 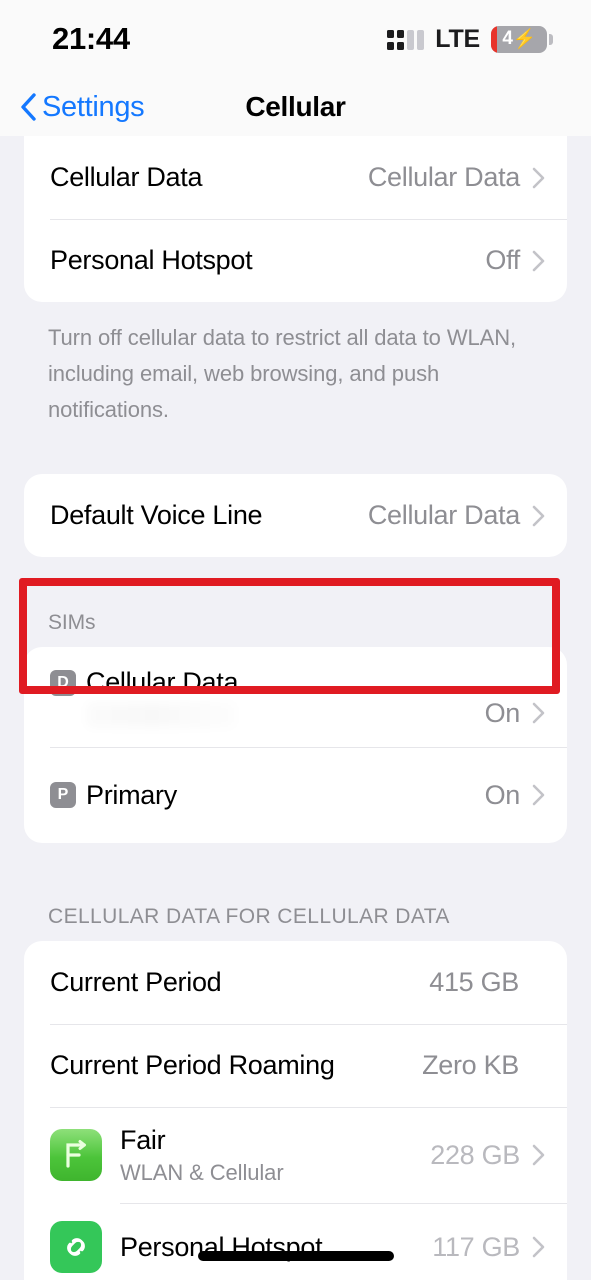 What do you see at coordinates (63, 682) in the screenshot?
I see `sim-badge-icon: D` at bounding box center [63, 682].